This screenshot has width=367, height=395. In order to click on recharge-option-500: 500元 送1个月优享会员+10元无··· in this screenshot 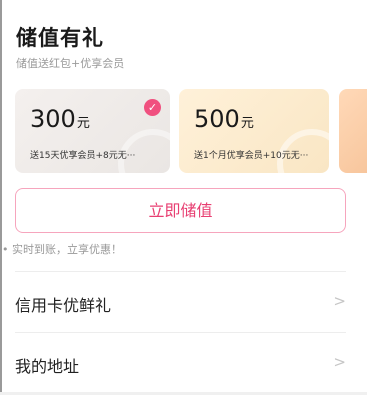, I will do `click(254, 131)`.